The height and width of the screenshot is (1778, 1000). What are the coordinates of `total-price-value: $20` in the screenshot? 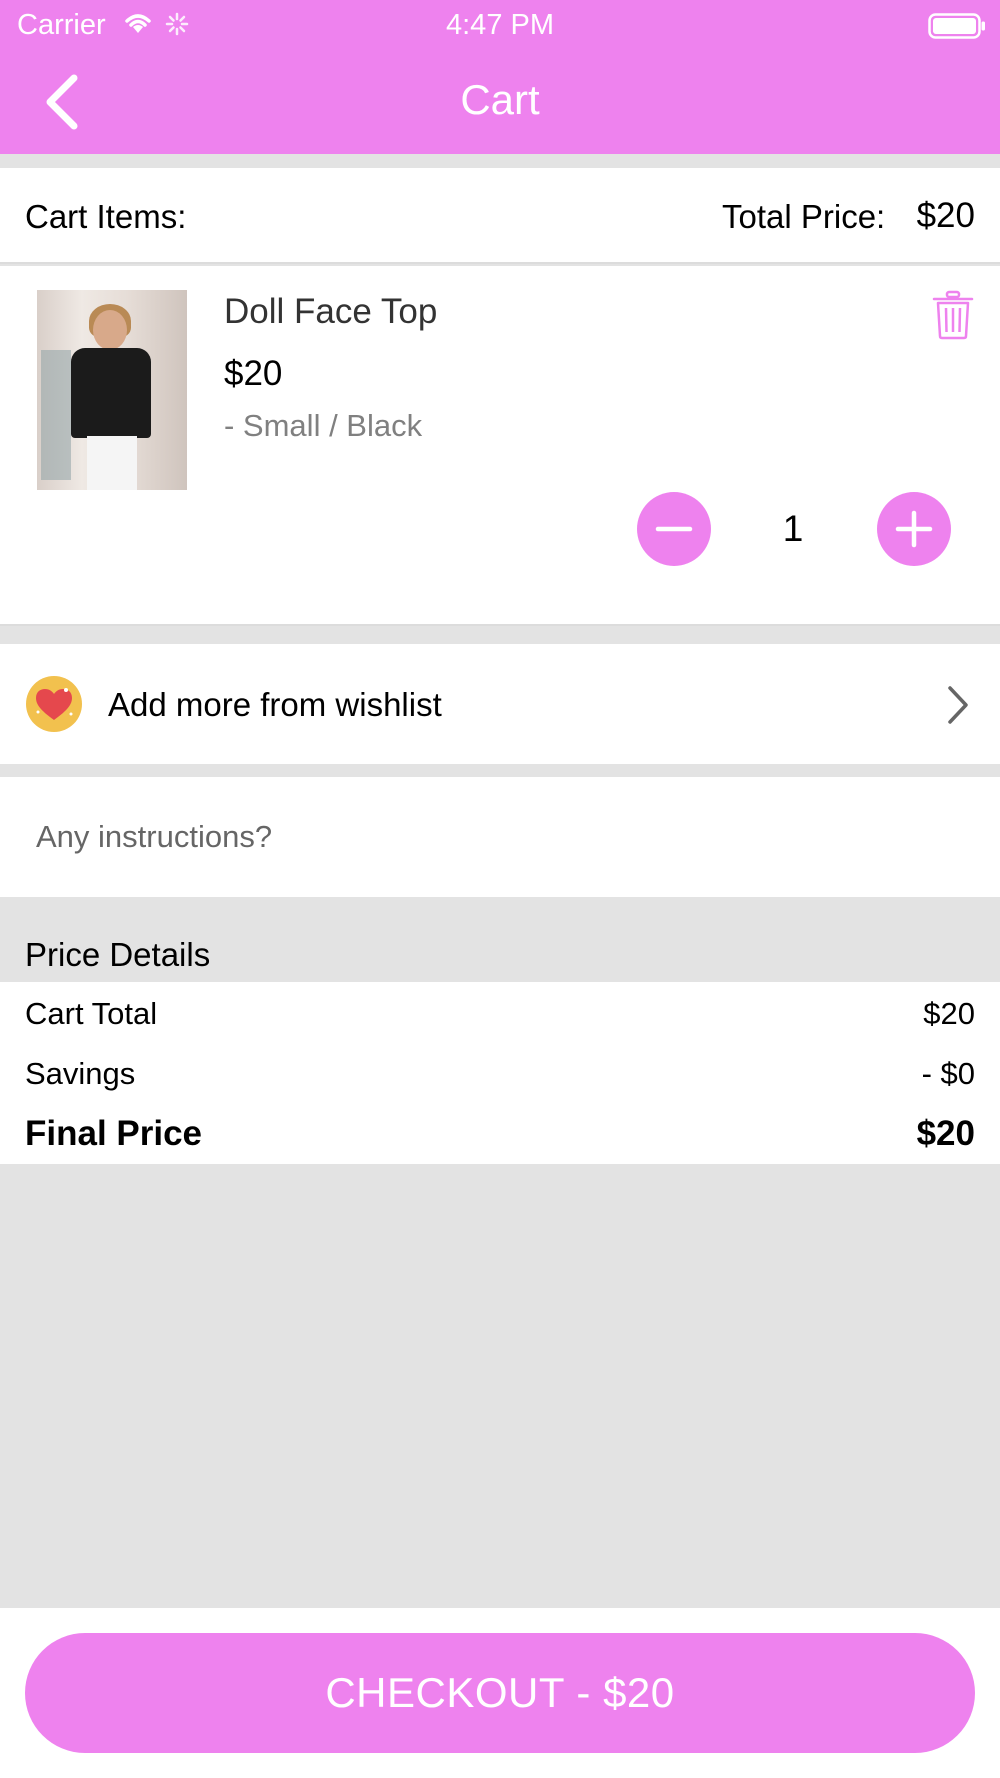 It's located at (945, 215).